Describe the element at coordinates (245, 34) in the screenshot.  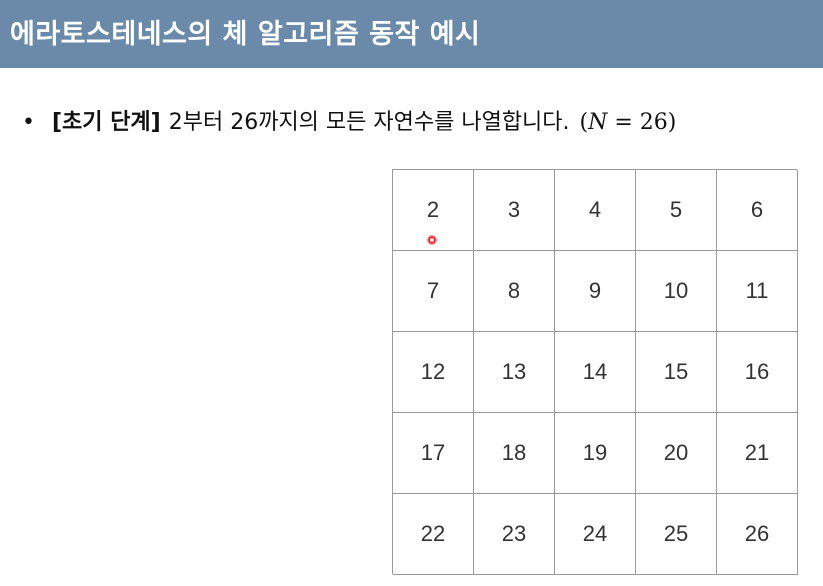
I see `slide-title: 에라토스테네스의 체 알고리즘 동작 예시` at that location.